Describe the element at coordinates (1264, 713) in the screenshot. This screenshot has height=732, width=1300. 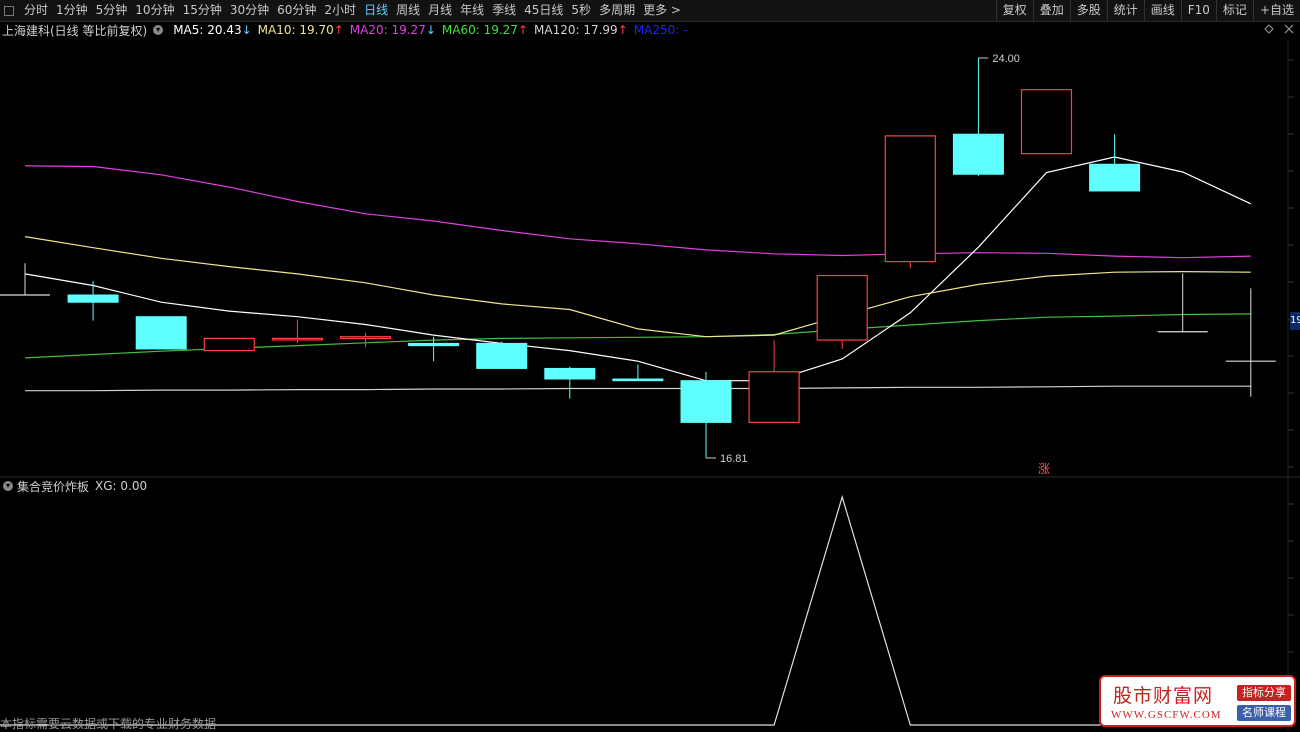
I see `watermark-tag-course: 名师课程` at that location.